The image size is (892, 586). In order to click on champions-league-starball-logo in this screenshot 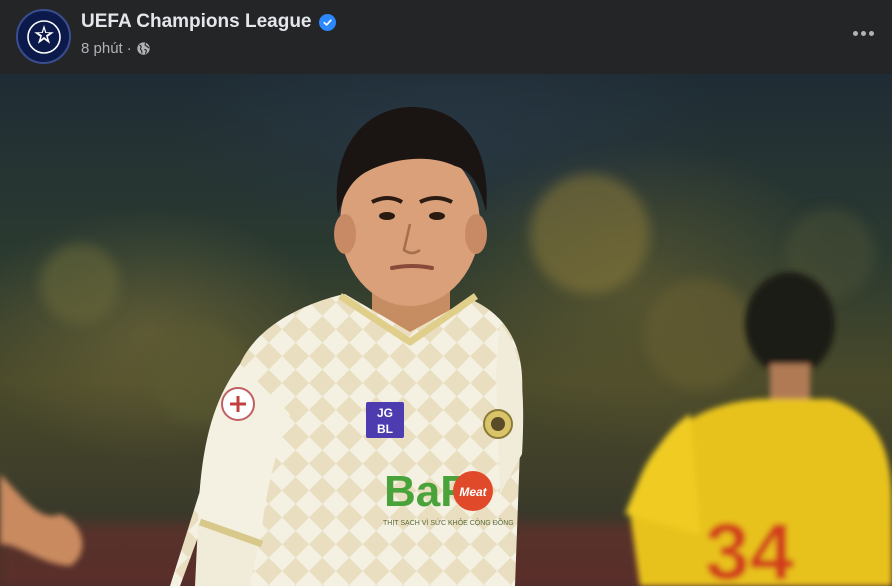, I will do `click(43, 36)`.